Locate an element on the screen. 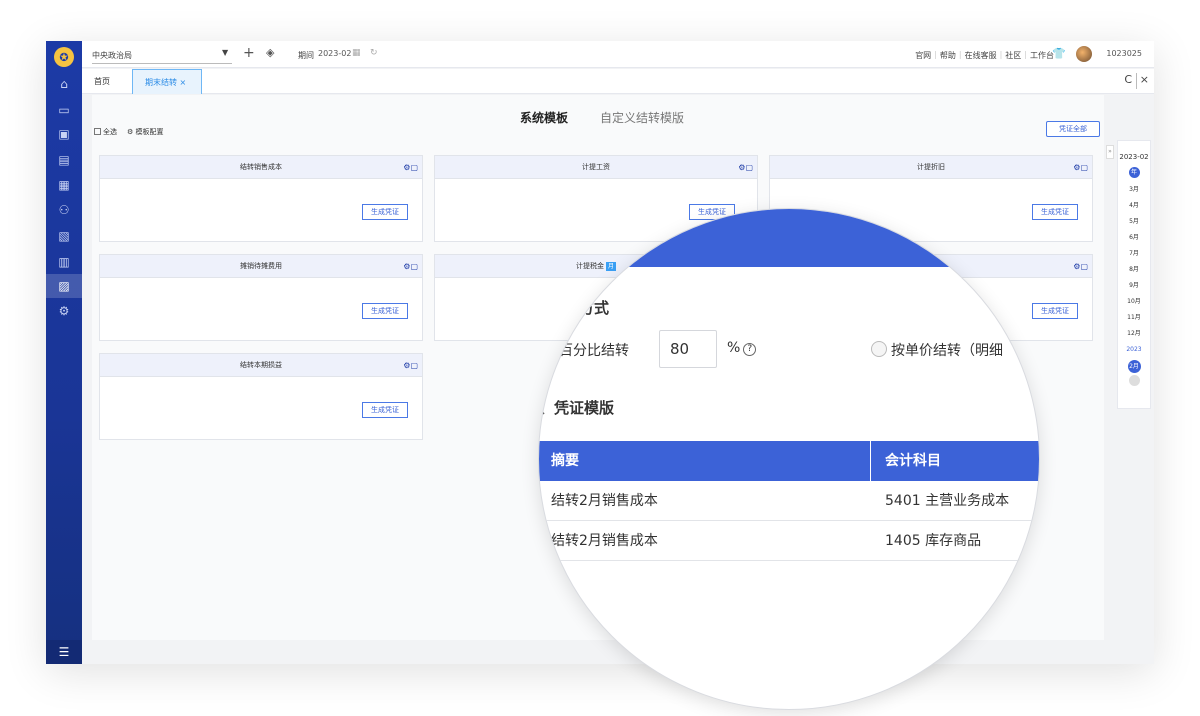  current-month: 2月 is located at coordinates (1134, 366).